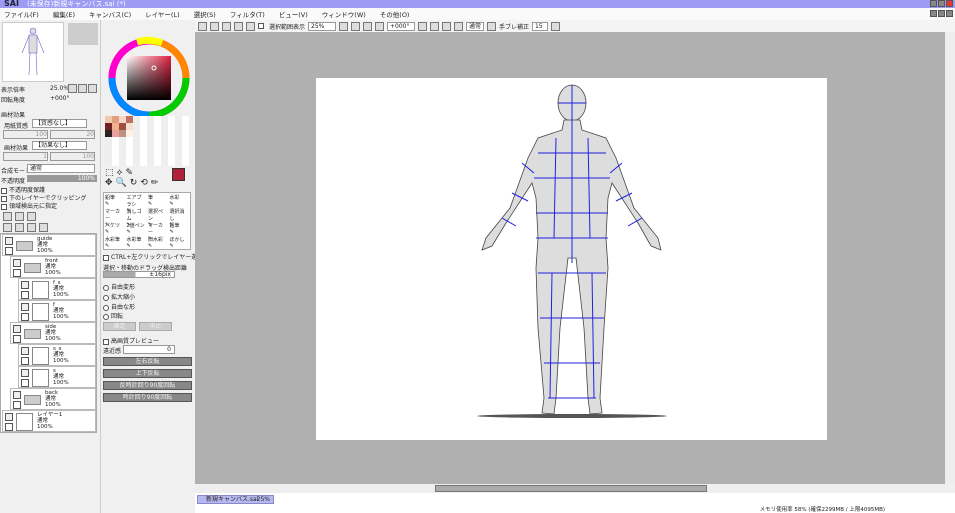  I want to click on blend-select: 通常, so click(475, 26).